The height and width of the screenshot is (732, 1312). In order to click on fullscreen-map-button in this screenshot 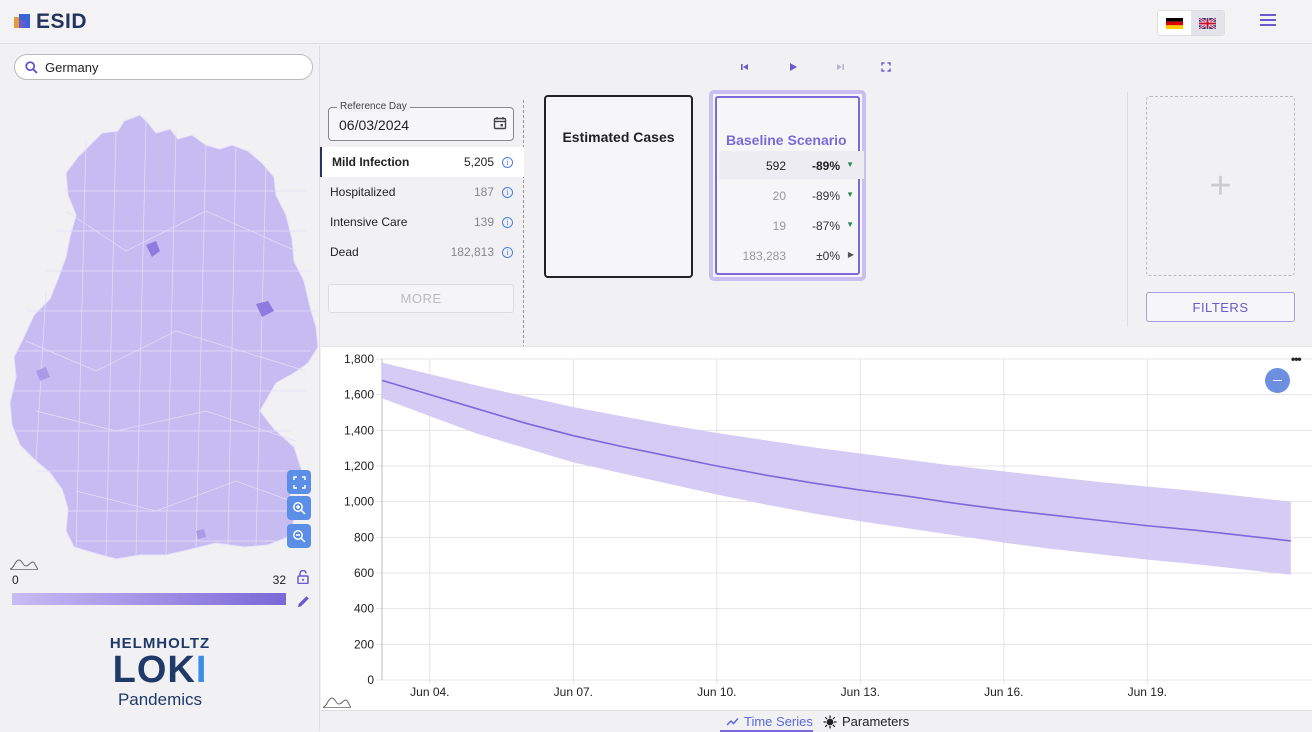, I will do `click(299, 482)`.